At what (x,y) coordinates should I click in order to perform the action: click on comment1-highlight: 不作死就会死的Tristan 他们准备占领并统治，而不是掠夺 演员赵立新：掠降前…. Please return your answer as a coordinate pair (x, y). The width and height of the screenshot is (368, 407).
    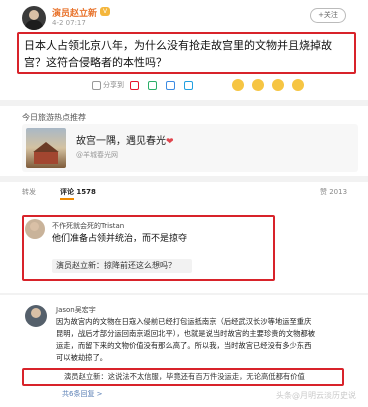
    Looking at the image, I should click on (148, 248).